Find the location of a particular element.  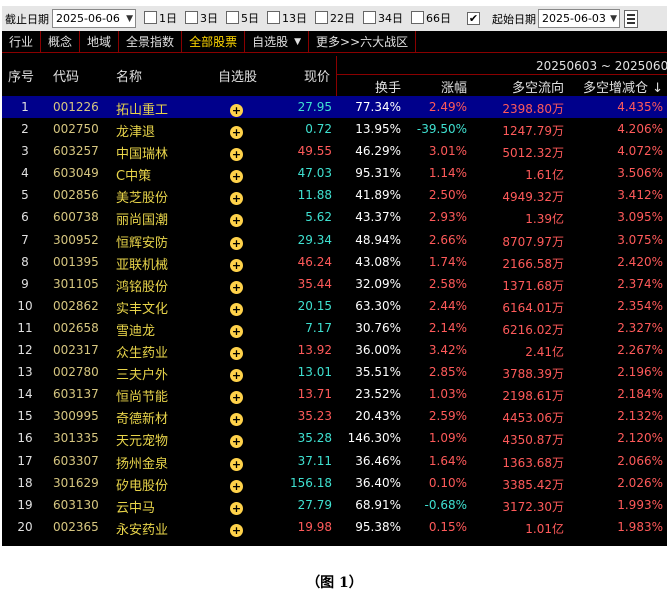

period-checkbox: 3日 is located at coordinates (201, 18).